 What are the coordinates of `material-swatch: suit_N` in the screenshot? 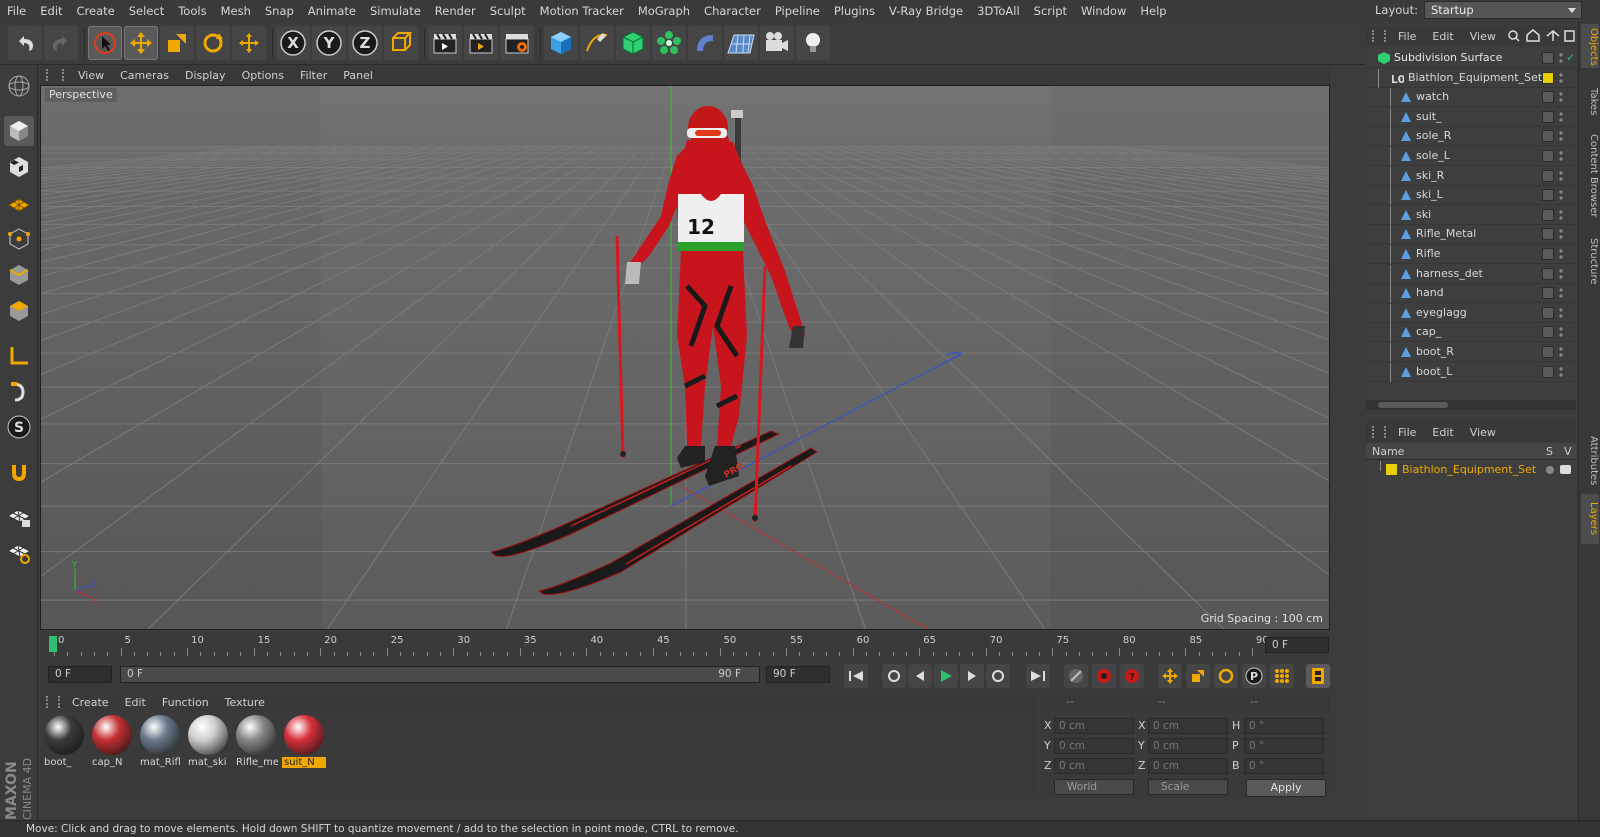 It's located at (304, 743).